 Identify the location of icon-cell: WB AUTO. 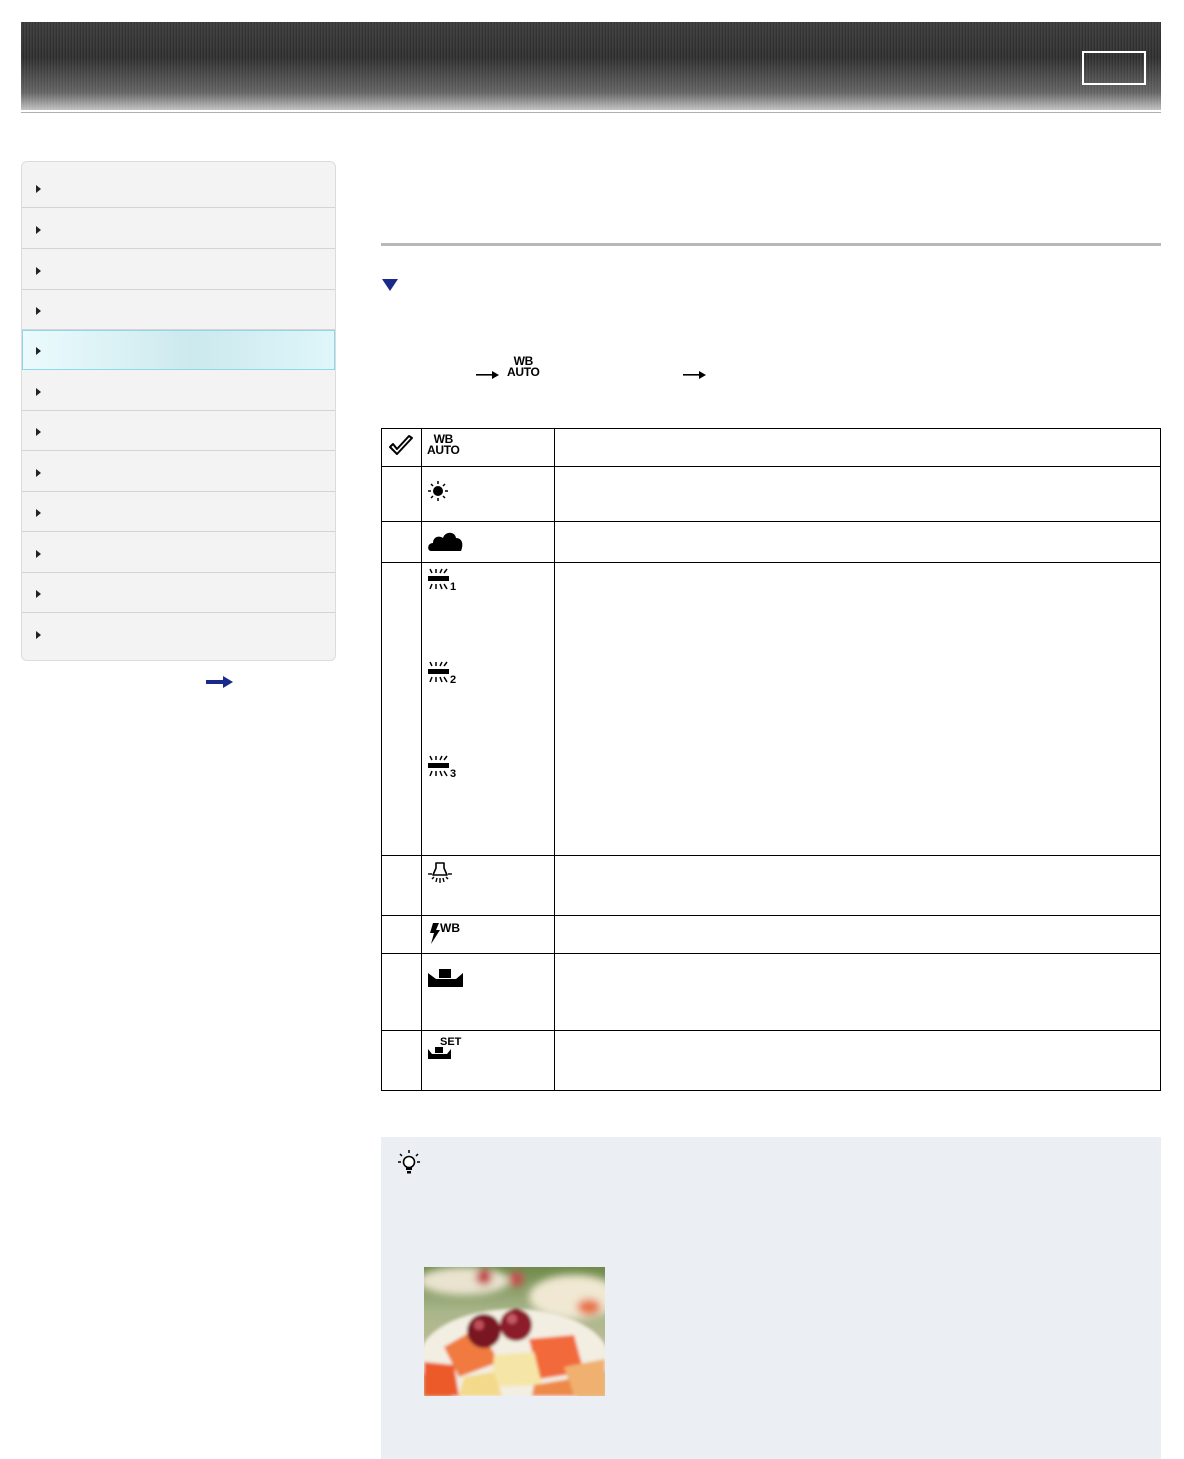
(488, 447).